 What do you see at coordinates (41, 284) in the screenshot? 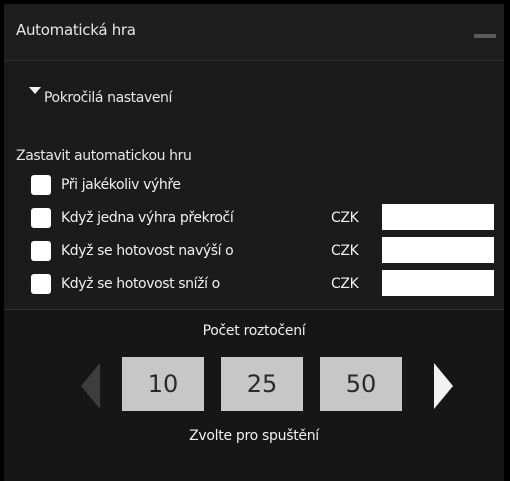
I see `cash-decreases-checkbox` at bounding box center [41, 284].